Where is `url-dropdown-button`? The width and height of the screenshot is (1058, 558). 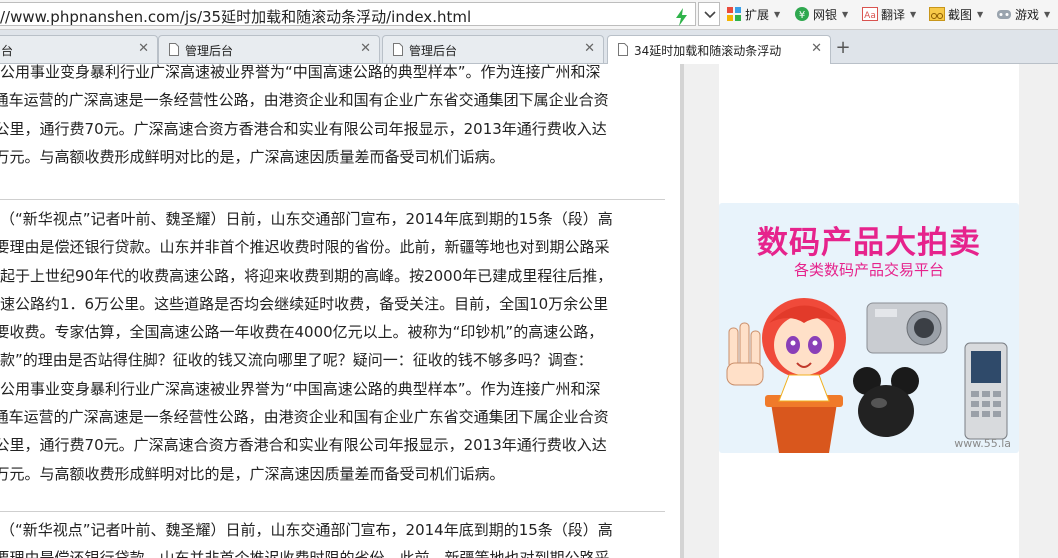
url-dropdown-button is located at coordinates (709, 14).